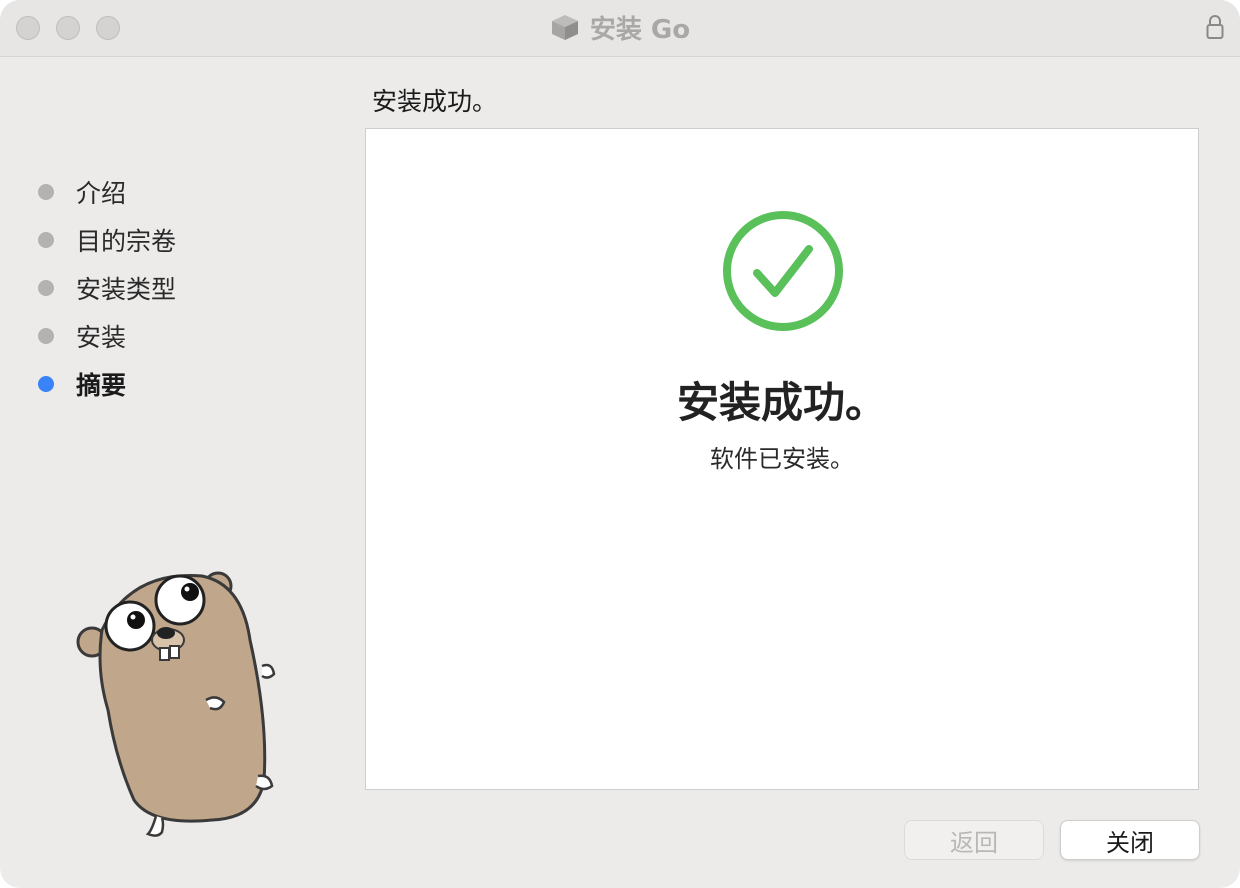  I want to click on step-label: 摘要, so click(101, 385).